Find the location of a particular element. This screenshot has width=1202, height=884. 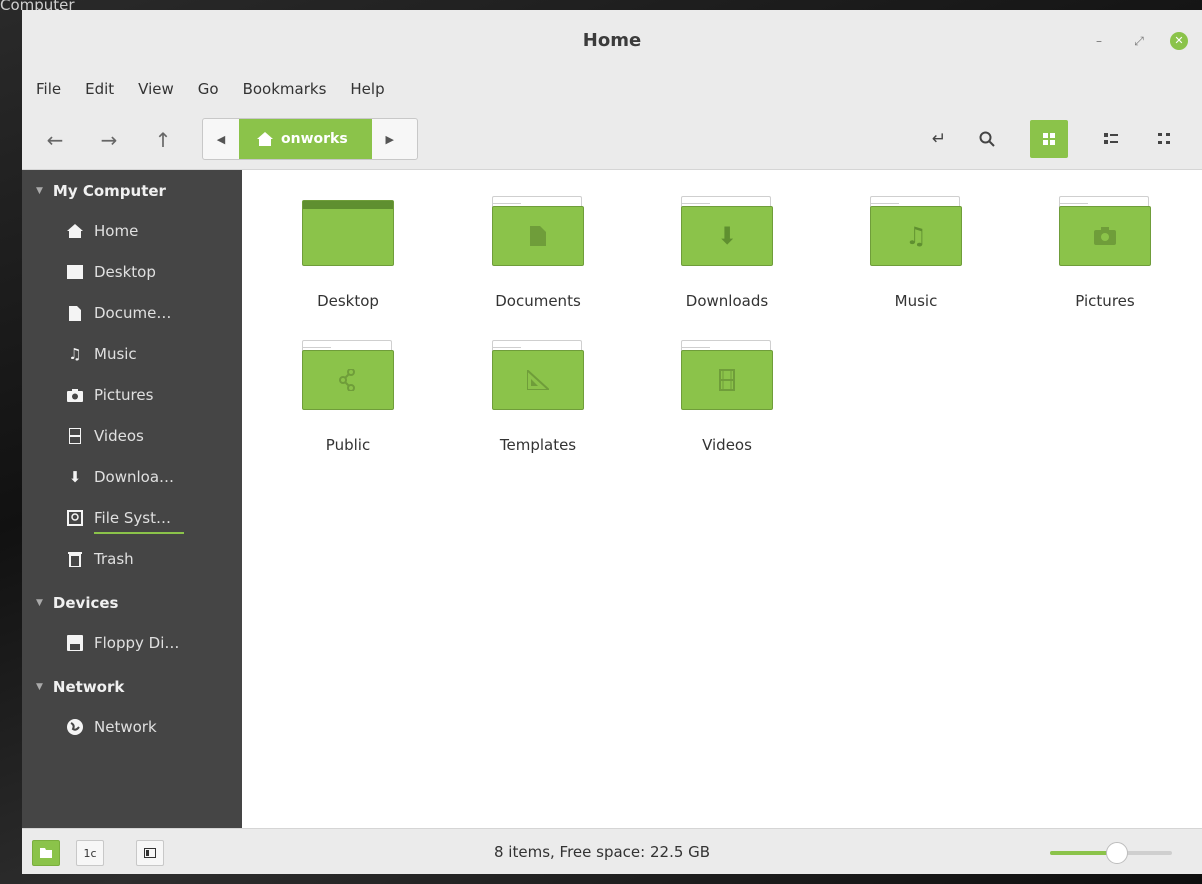

folder-label: Pictures is located at coordinates (1105, 301).